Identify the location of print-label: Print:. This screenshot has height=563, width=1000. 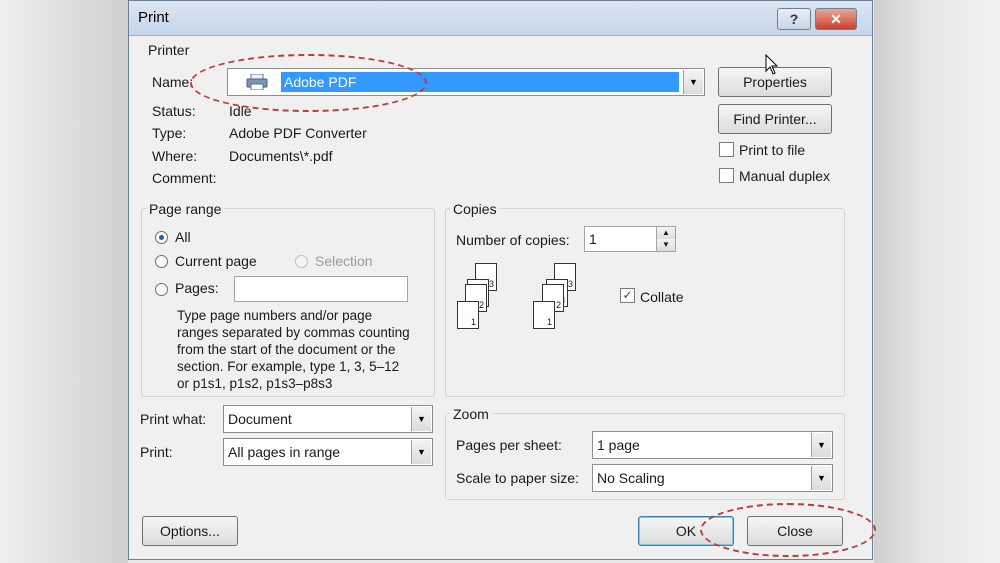
(156, 452).